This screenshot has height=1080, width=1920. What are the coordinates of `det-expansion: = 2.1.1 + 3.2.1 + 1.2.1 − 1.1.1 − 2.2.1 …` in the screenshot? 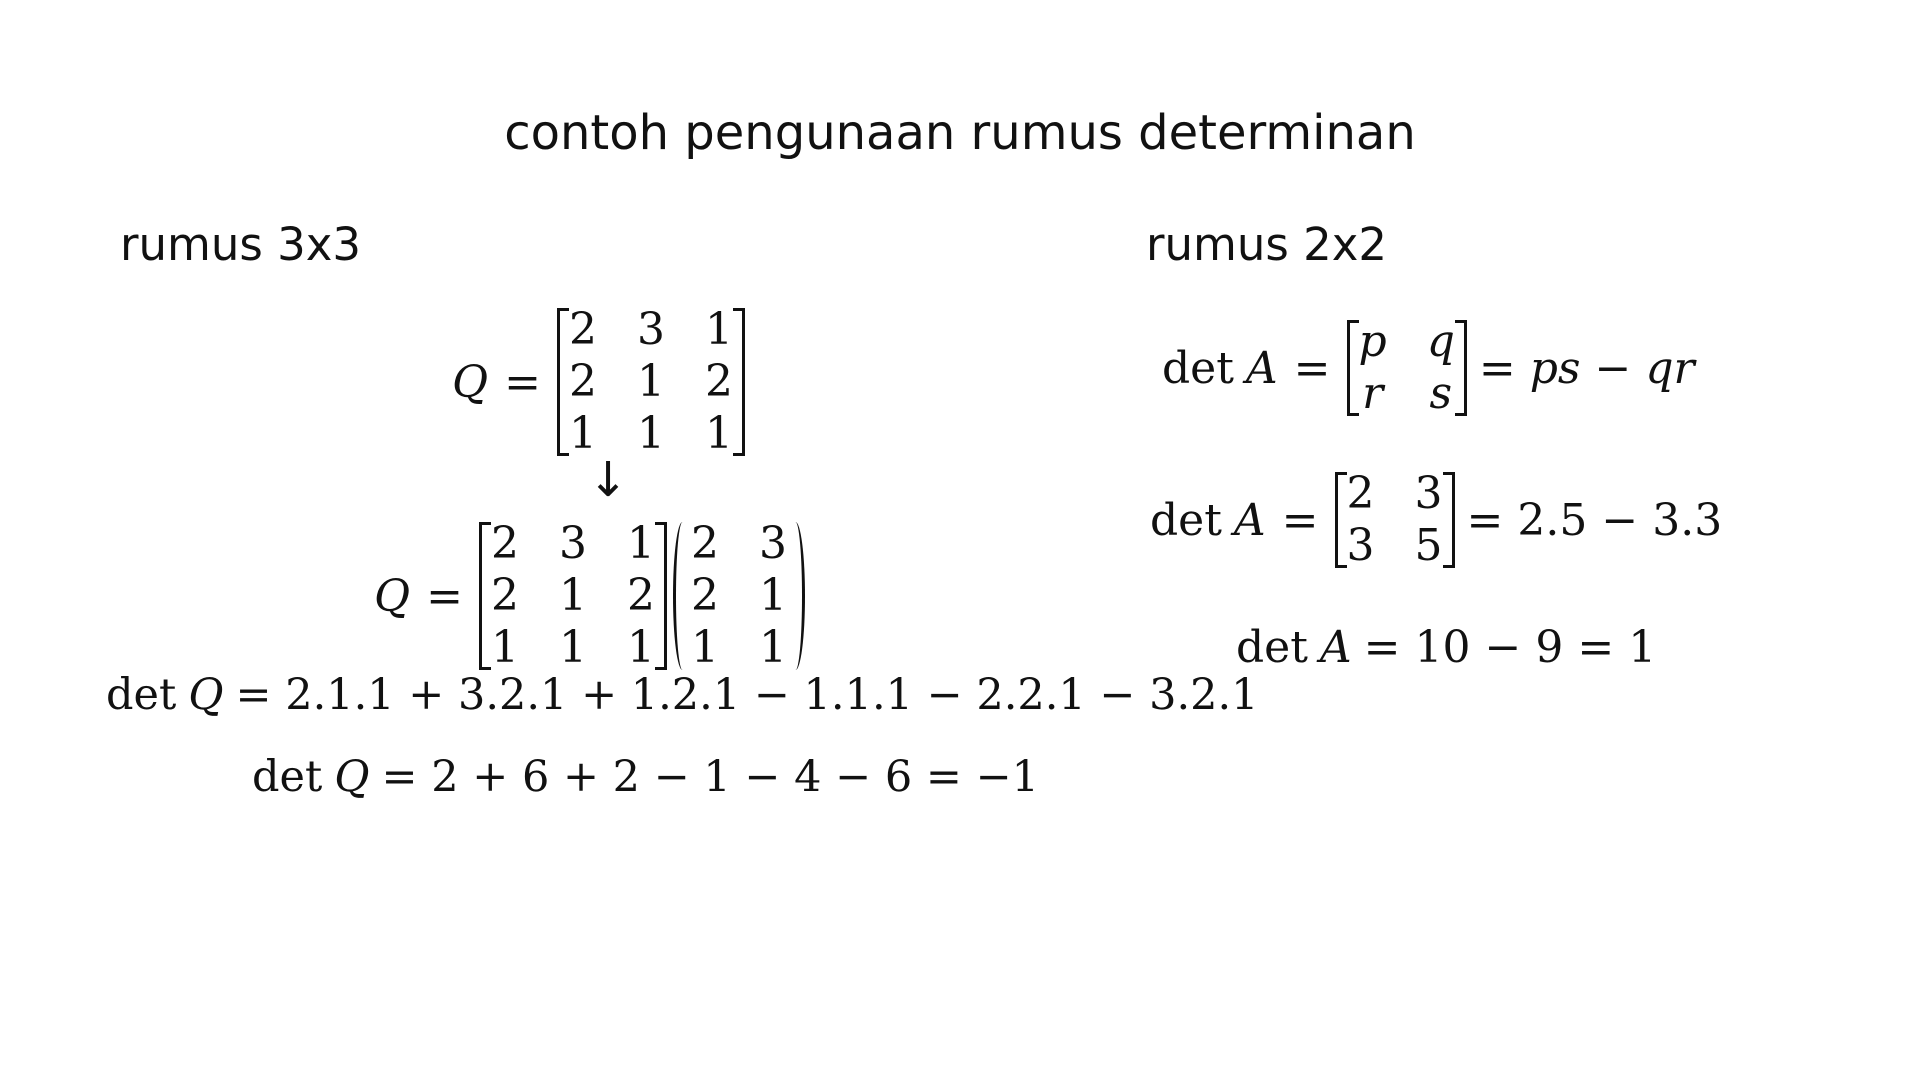 It's located at (747, 695).